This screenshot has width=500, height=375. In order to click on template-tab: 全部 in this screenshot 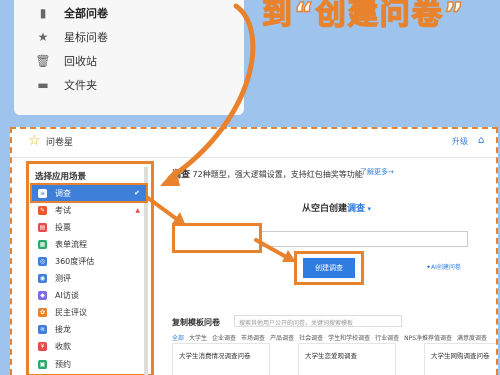, I will do `click(178, 338)`.